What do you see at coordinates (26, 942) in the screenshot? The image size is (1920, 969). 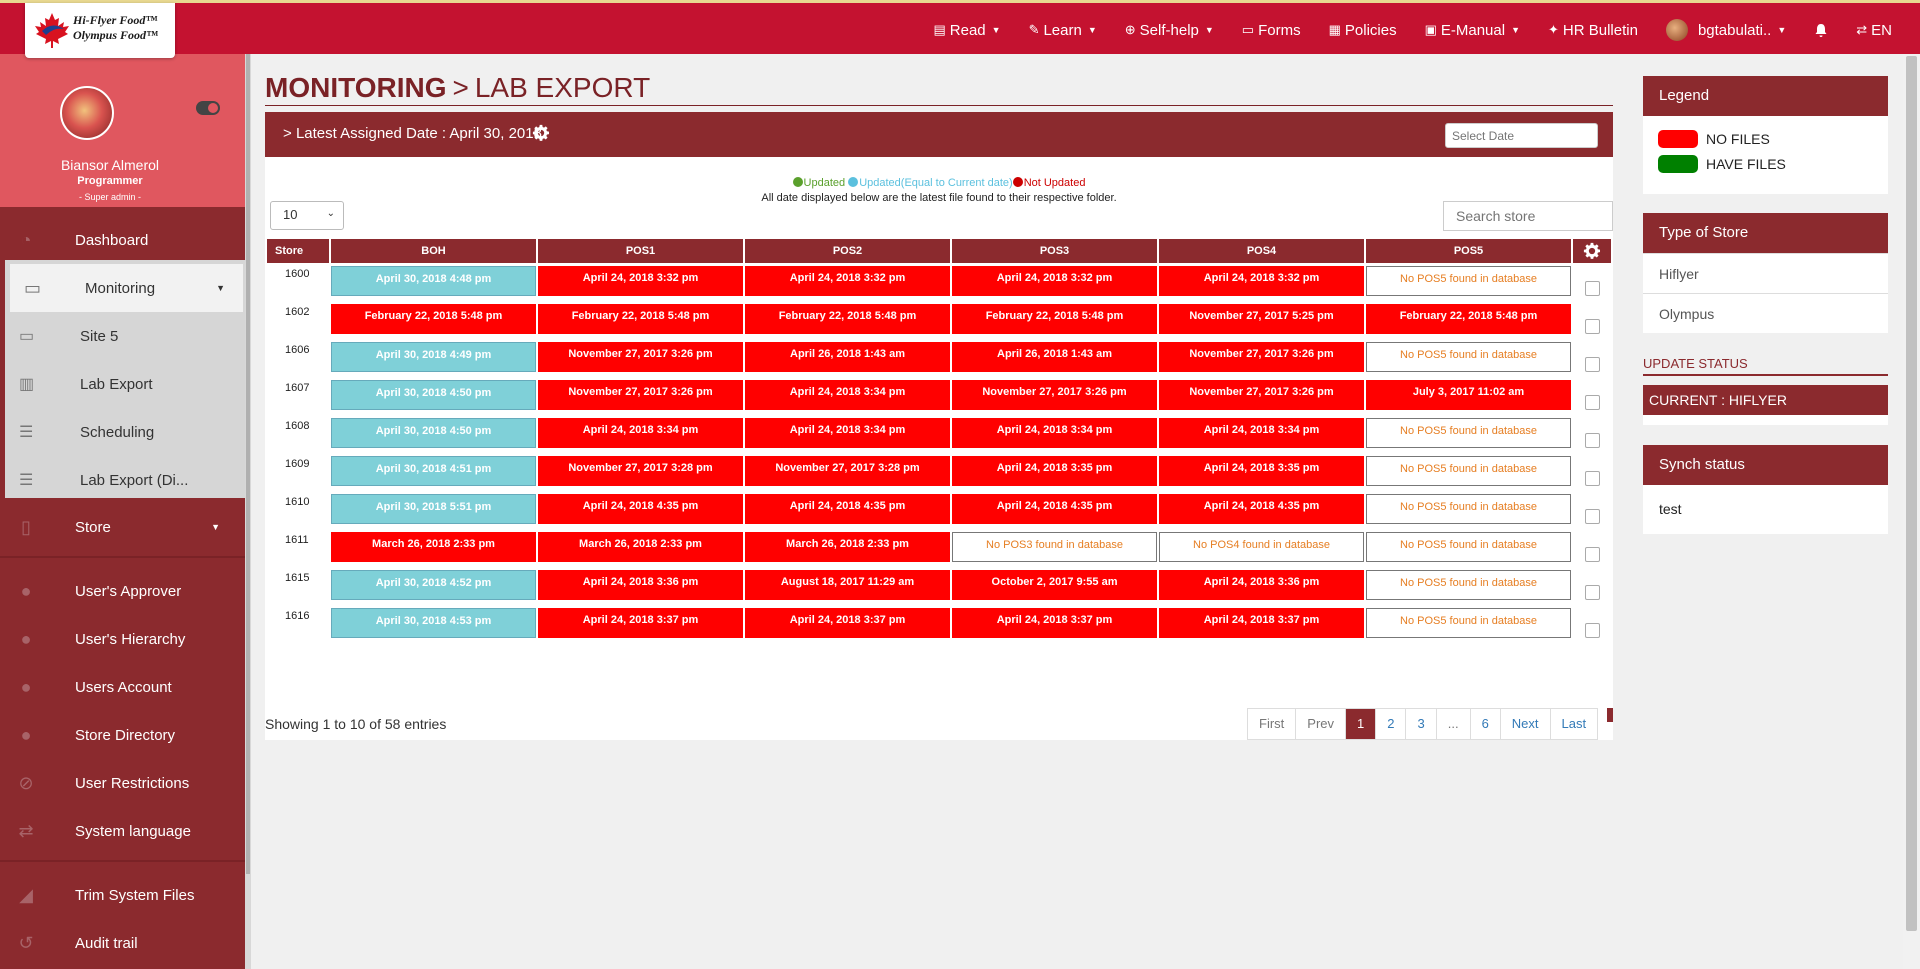 I see `history-icon: ↺` at bounding box center [26, 942].